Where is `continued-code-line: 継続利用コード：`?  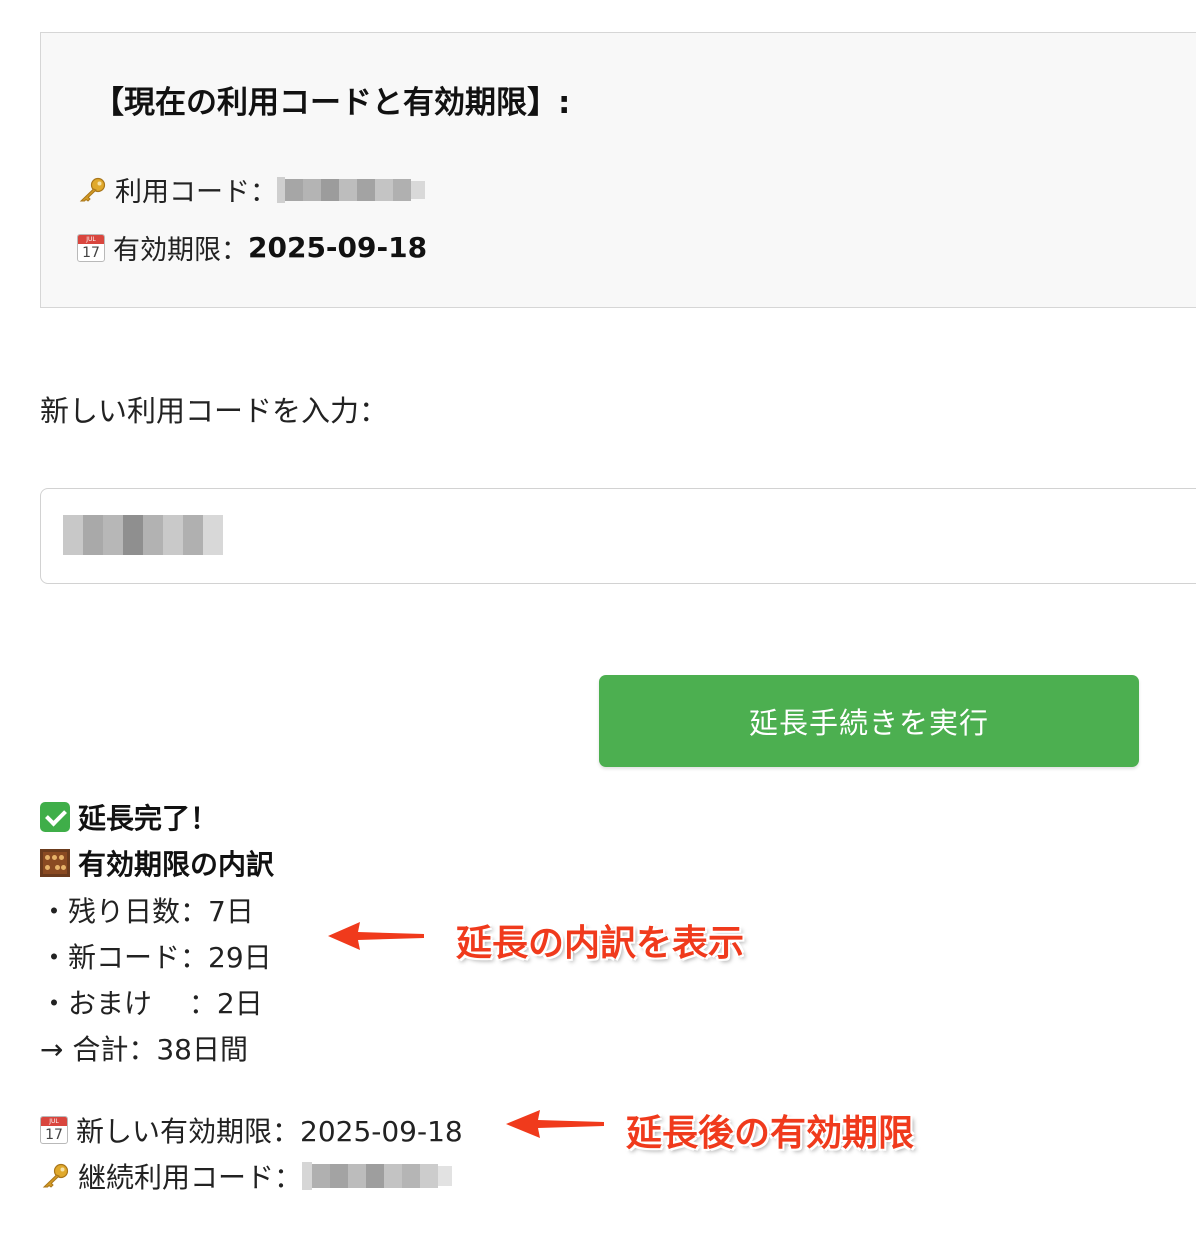
continued-code-line: 継続利用コード： is located at coordinates (246, 1176).